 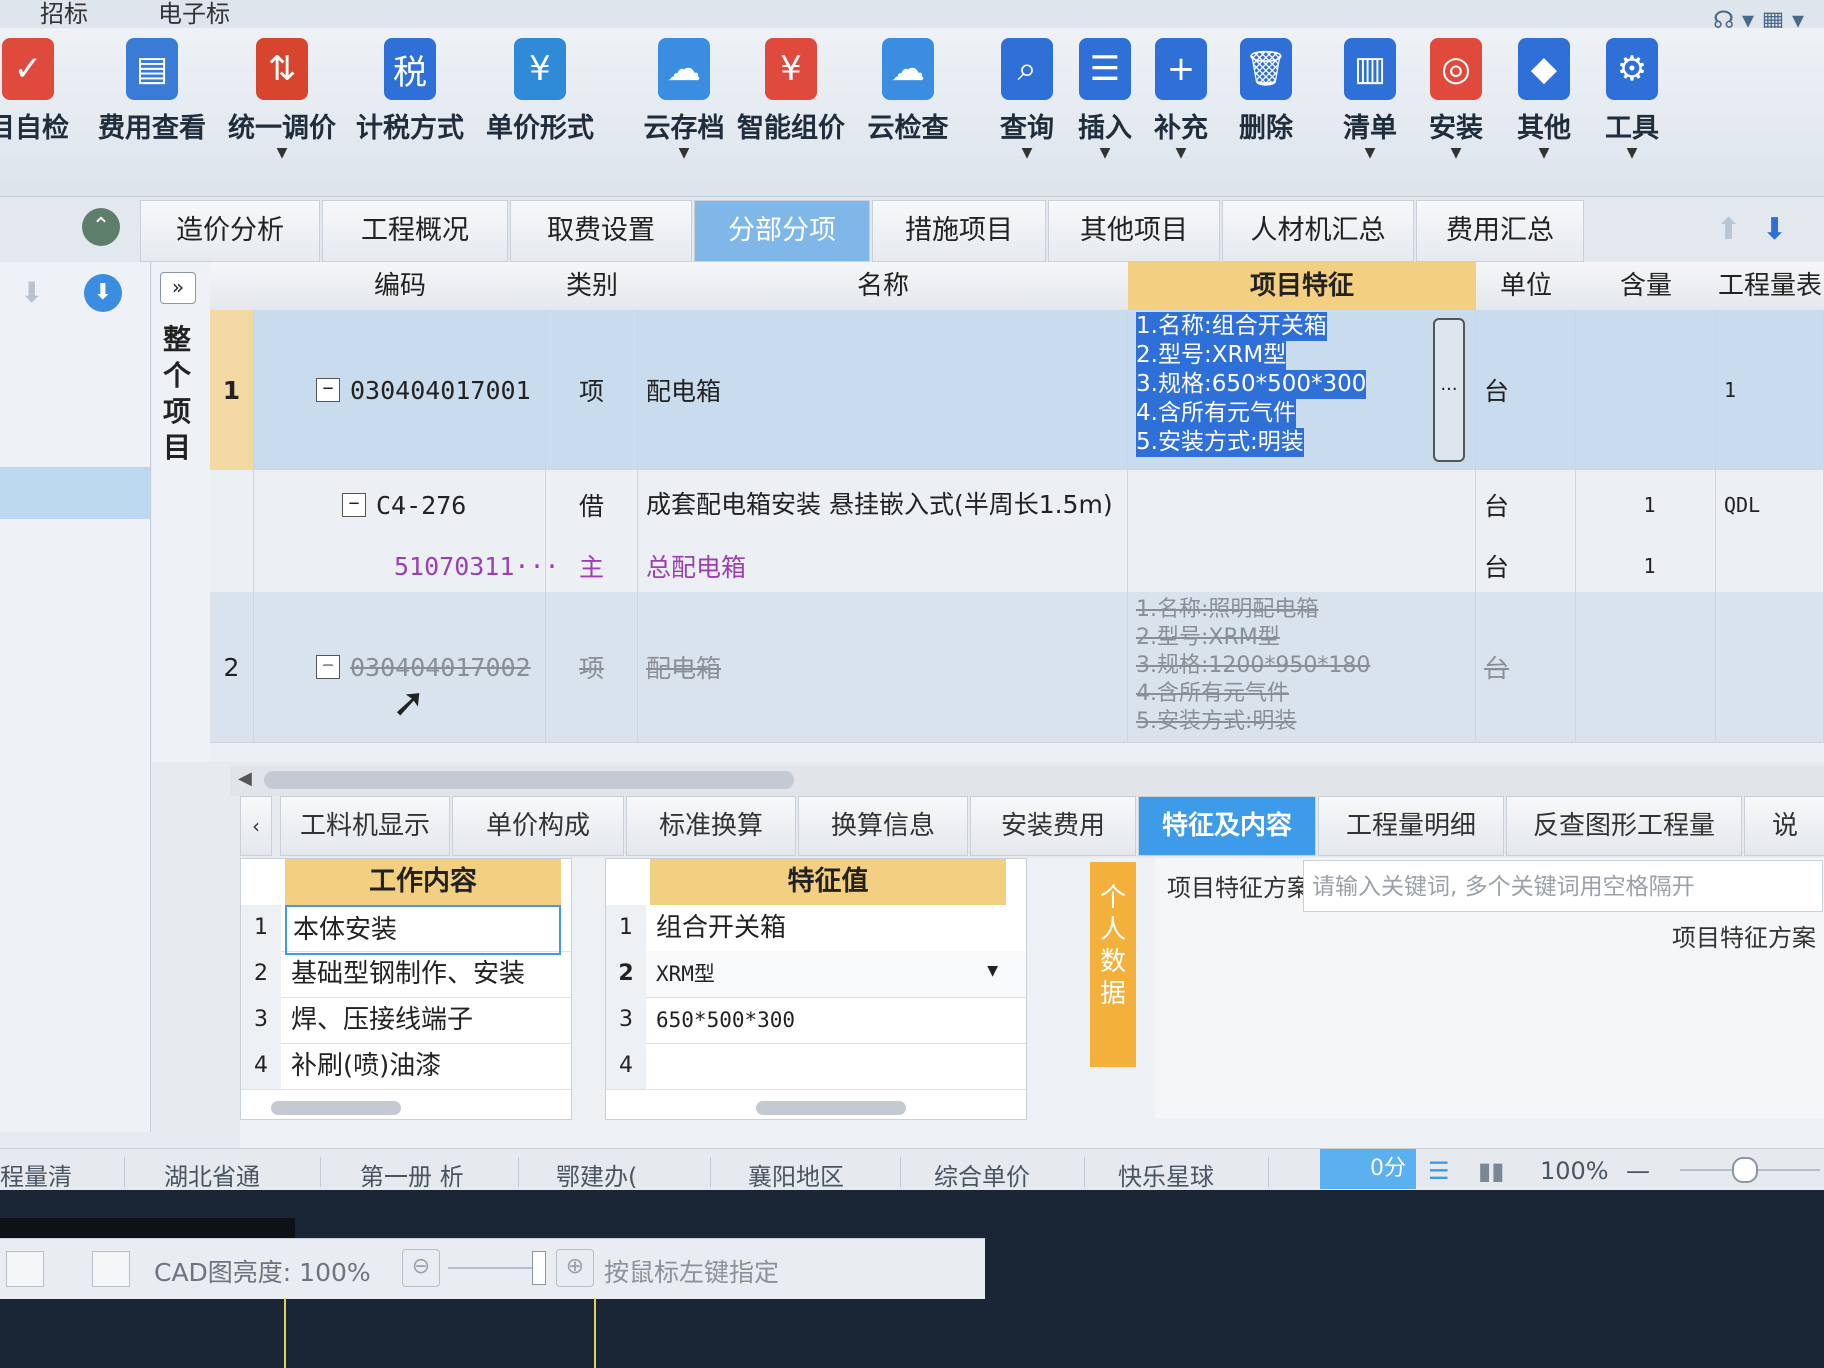 I want to click on list-item: 2 基础型钢制作、安装, so click(x=406, y=974).